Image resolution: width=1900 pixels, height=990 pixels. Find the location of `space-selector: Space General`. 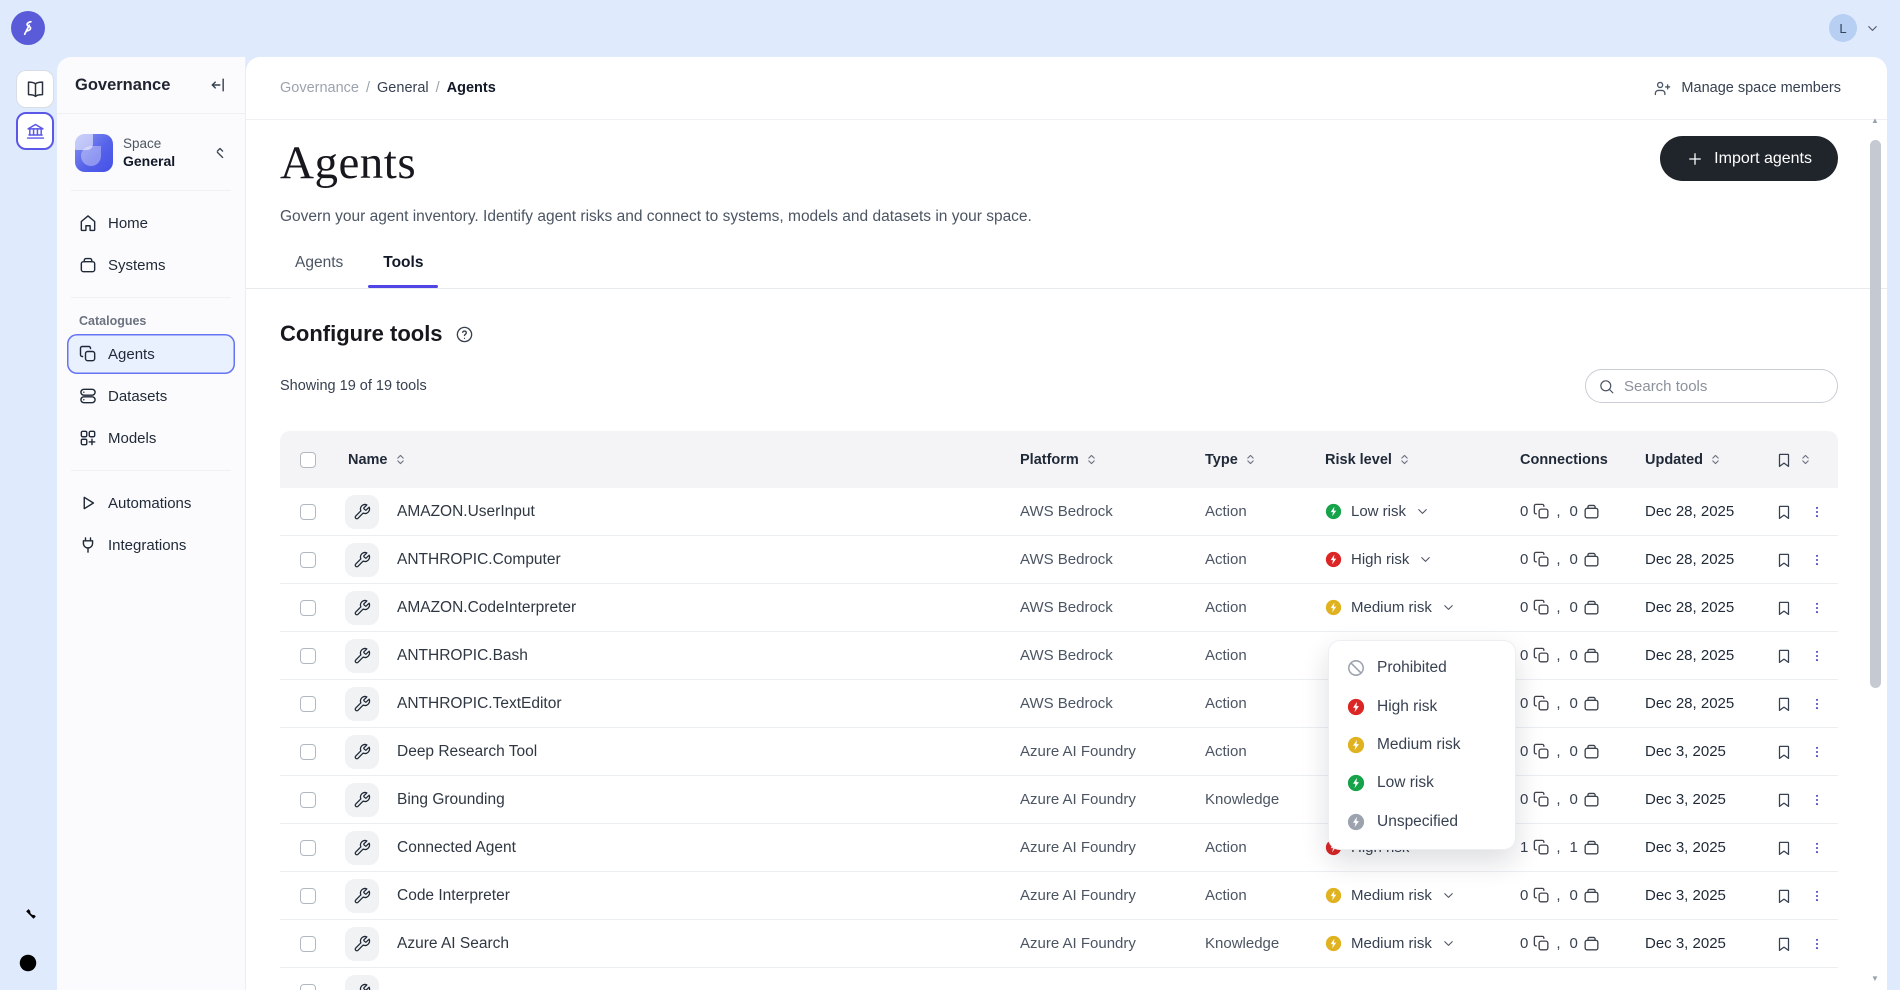

space-selector: Space General is located at coordinates (152, 153).